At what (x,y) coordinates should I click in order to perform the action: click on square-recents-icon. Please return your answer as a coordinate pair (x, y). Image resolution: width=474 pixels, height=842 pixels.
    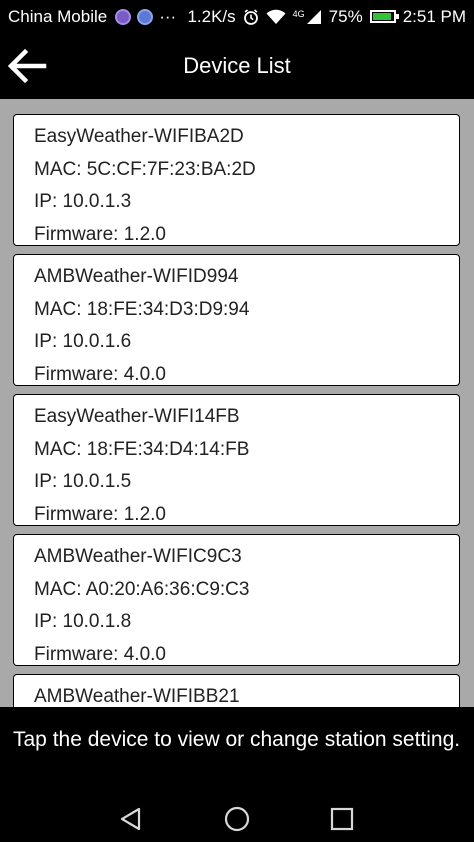
    Looking at the image, I should click on (342, 819).